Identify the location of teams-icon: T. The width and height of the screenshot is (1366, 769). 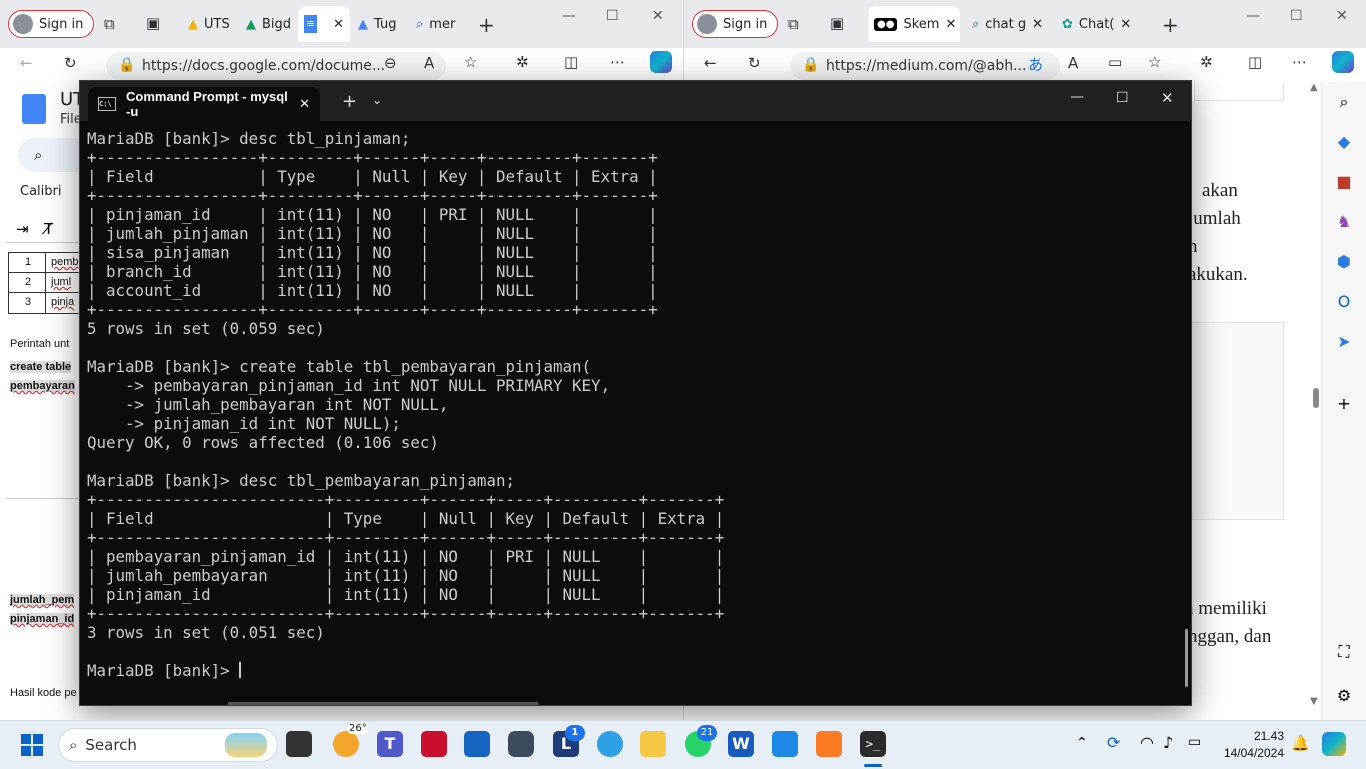
(390, 744).